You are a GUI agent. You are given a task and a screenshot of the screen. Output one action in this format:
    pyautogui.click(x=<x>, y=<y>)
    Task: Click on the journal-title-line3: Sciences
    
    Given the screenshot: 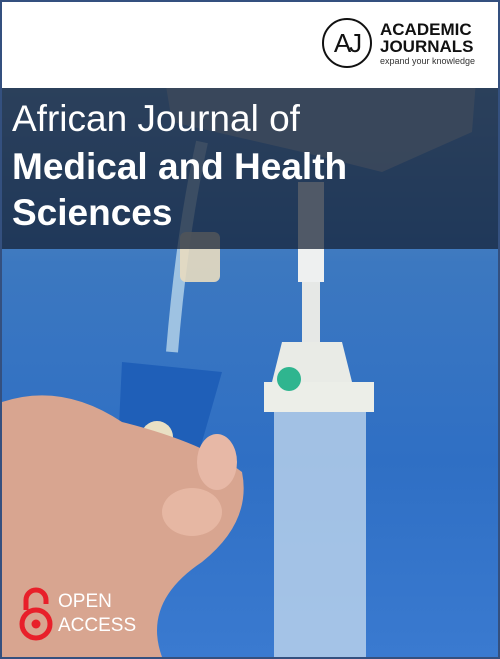 What is the action you would take?
    pyautogui.click(x=92, y=212)
    